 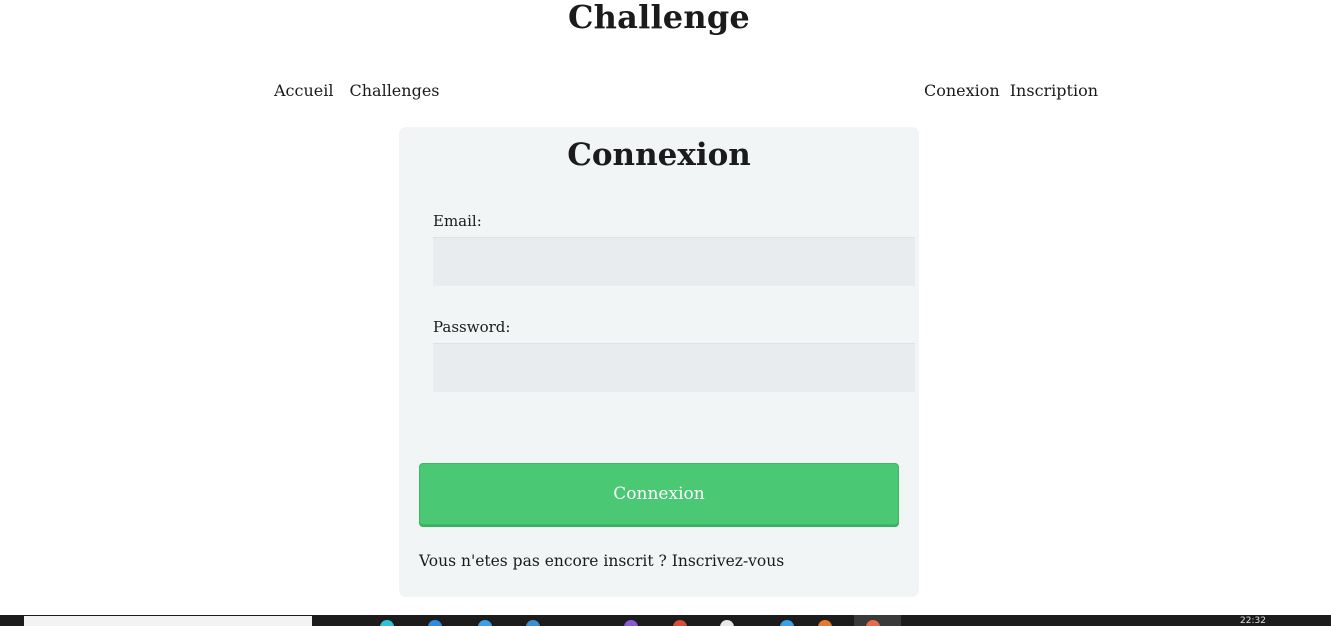 I want to click on mail-icon, so click(x=727, y=623).